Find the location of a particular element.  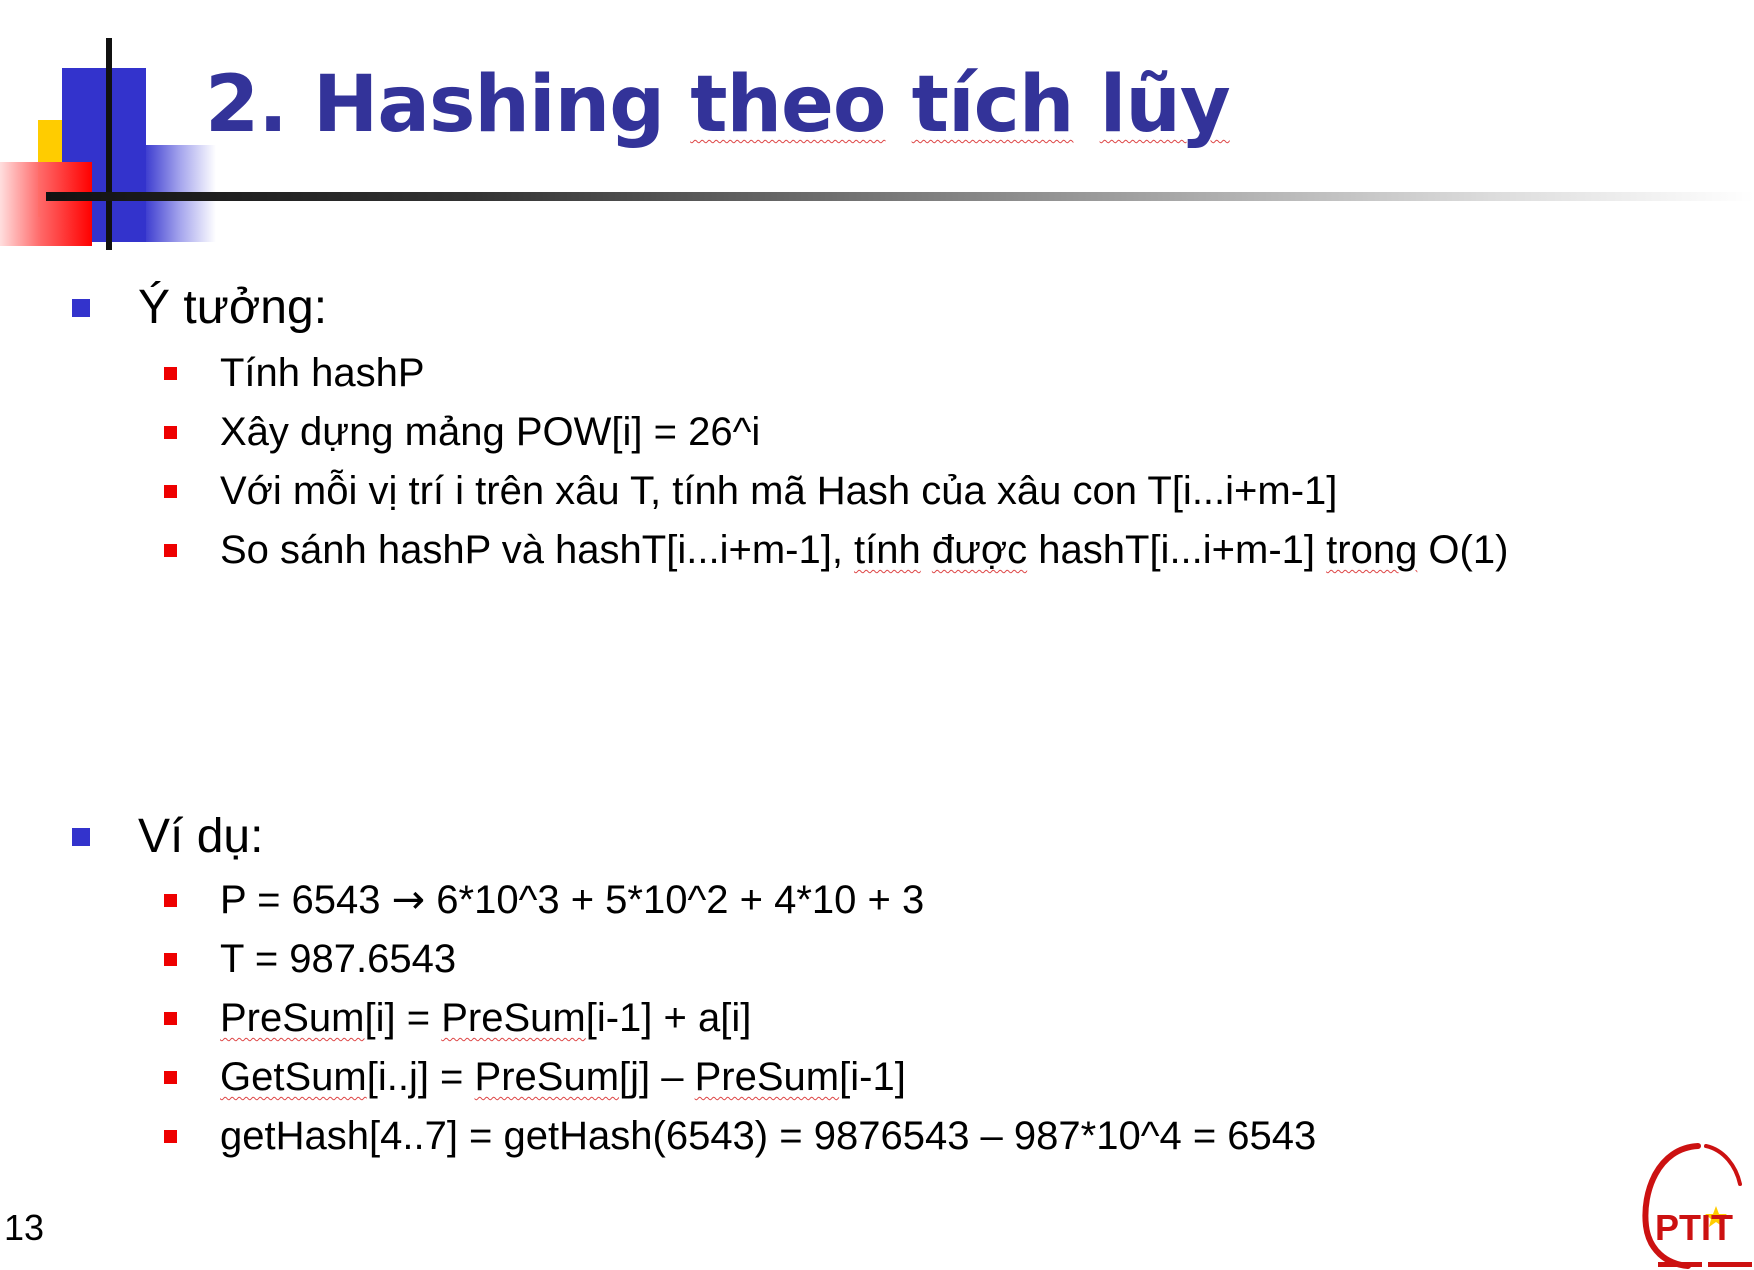

header-horizontal-rule is located at coordinates (900, 196).